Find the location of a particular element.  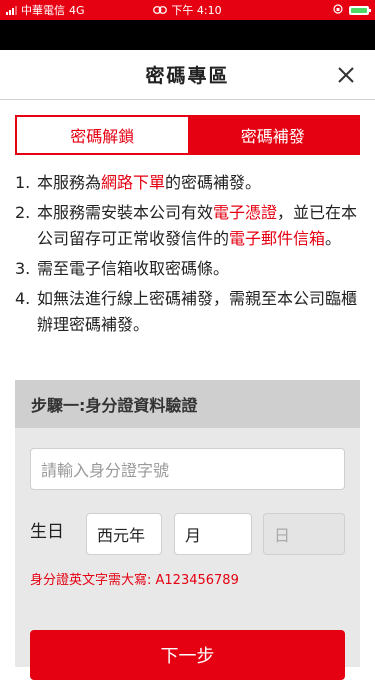

password-tabs: 密碼解鎖 密碼補發 is located at coordinates (187, 135).